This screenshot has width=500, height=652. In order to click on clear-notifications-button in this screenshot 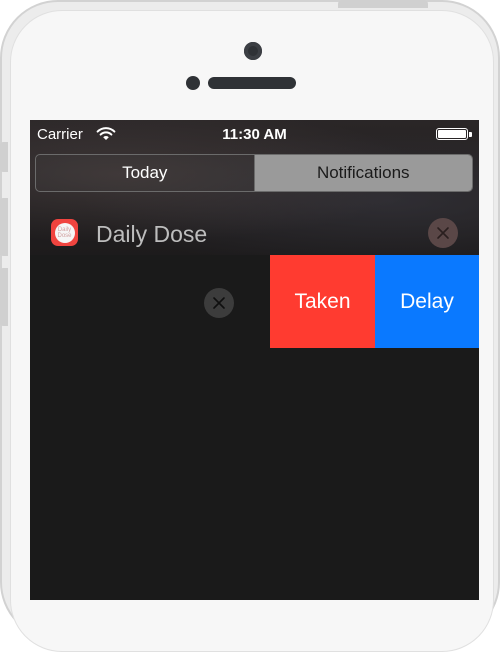, I will do `click(443, 233)`.